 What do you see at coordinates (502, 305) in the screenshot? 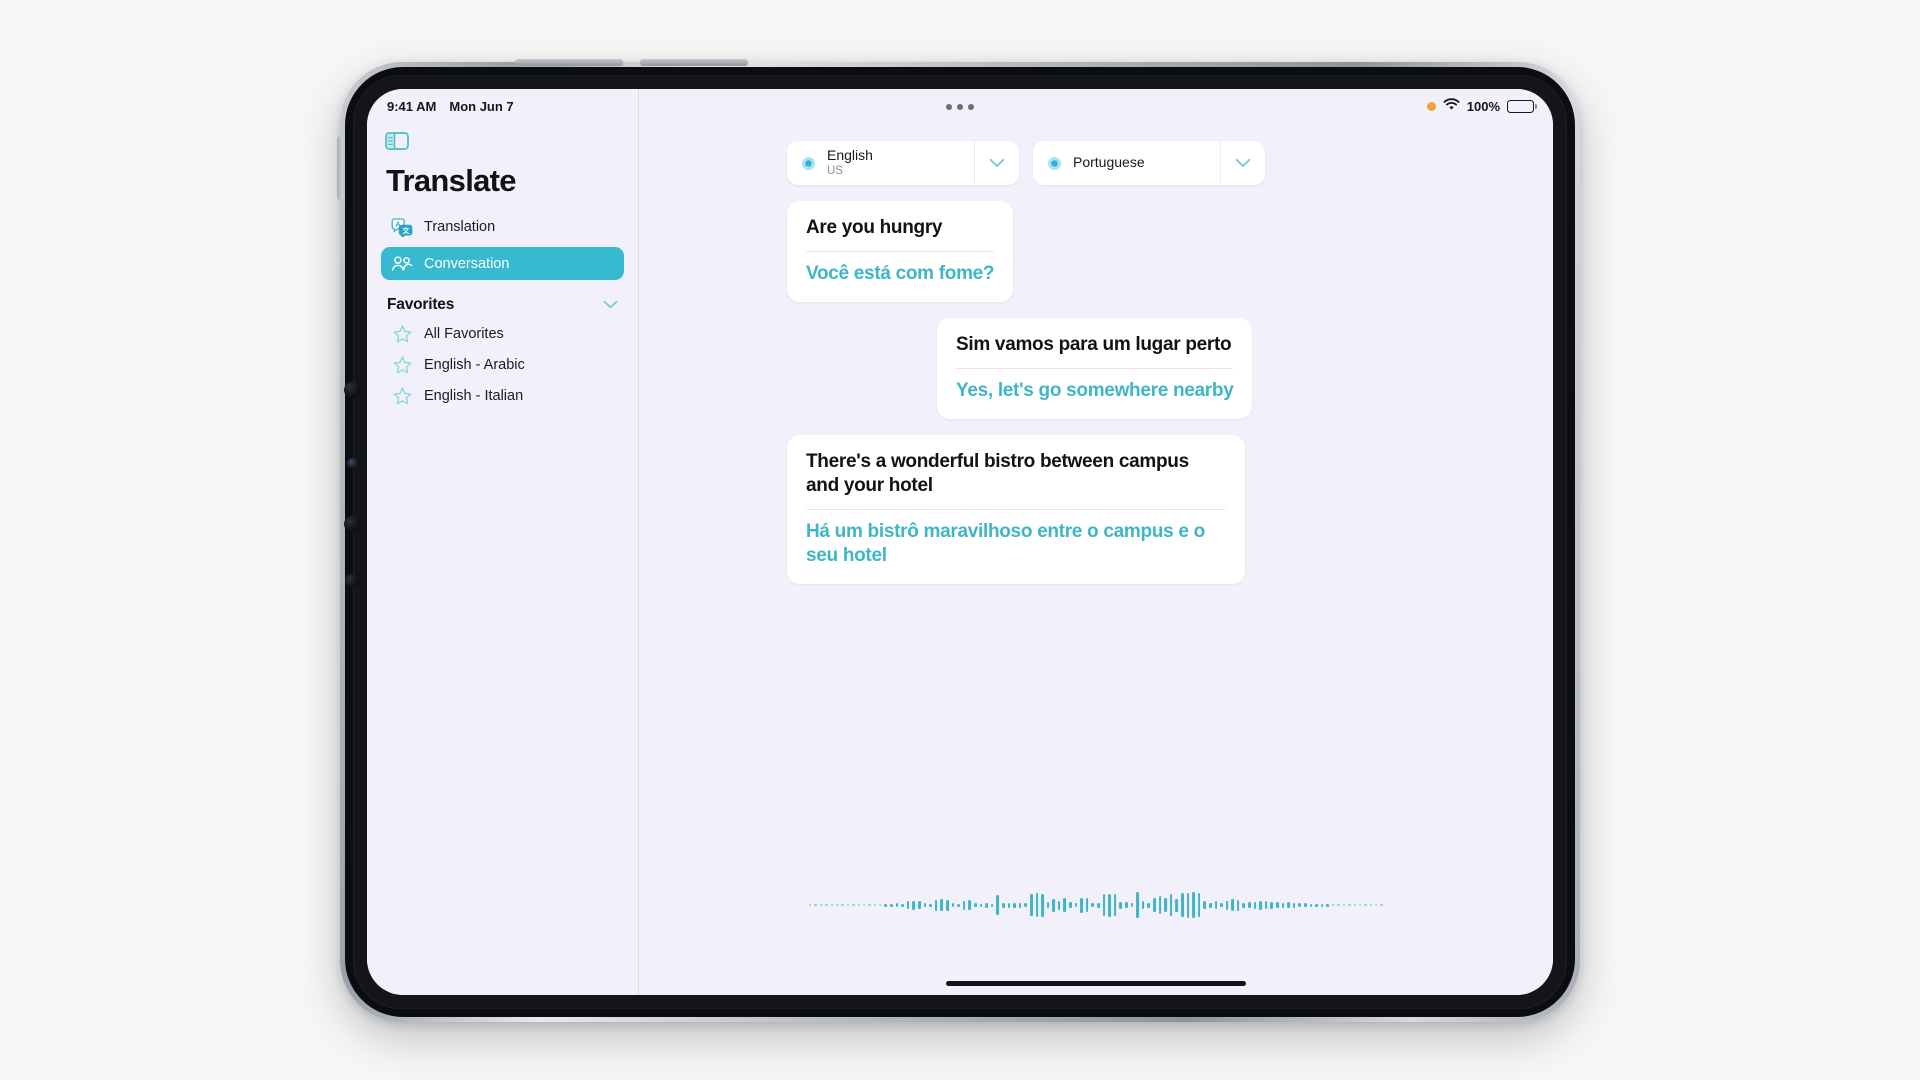
I see `favorites-section-header: Favorites` at bounding box center [502, 305].